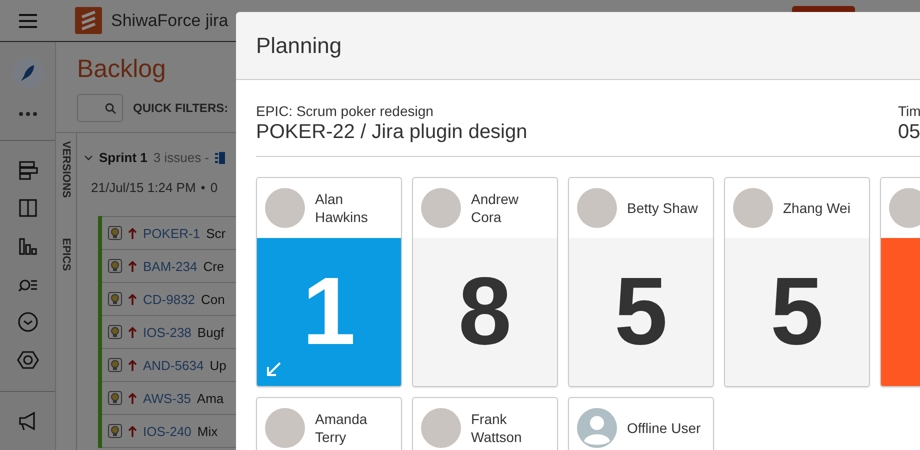 This screenshot has width=920, height=450. What do you see at coordinates (169, 299) in the screenshot?
I see `issue-key: CD-9832` at bounding box center [169, 299].